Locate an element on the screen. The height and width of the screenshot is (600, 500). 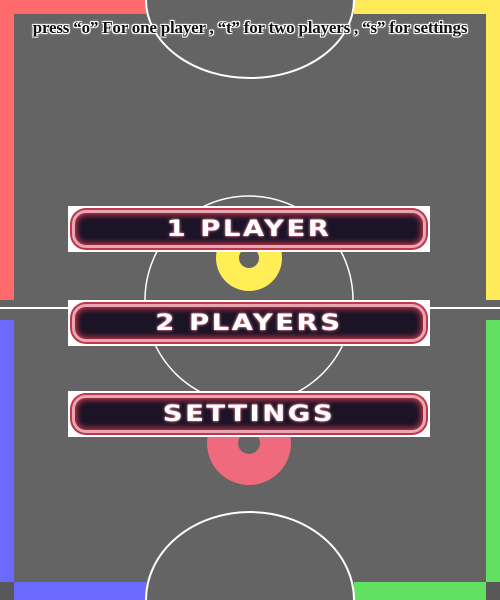
two-players-label: 2 PLAYERS is located at coordinates (249, 323).